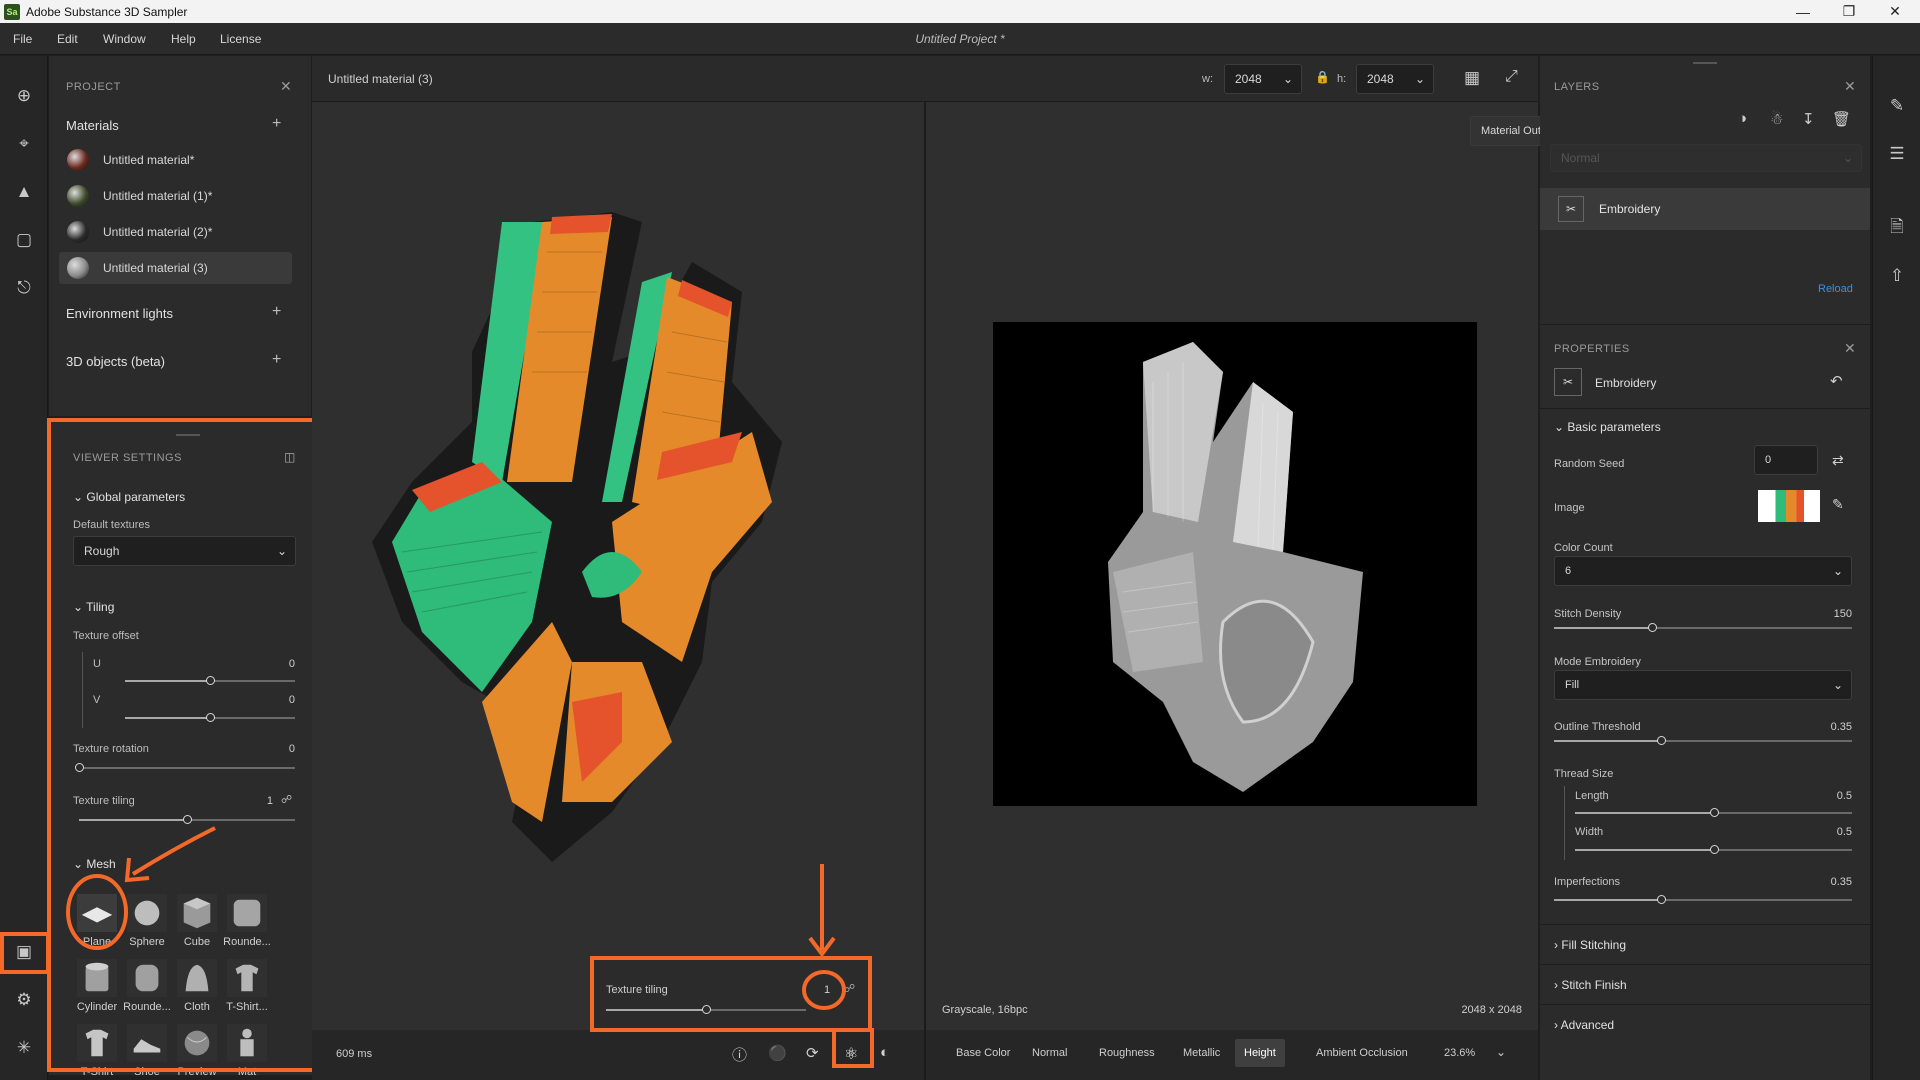  What do you see at coordinates (276, 360) in the screenshot?
I see `add-object-icon: +` at bounding box center [276, 360].